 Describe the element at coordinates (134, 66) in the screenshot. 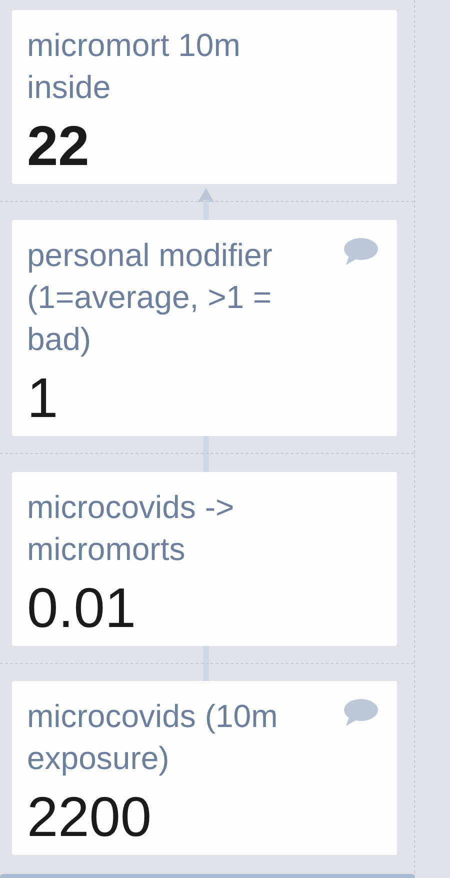

I see `metric-name: micromort 10m inside` at that location.